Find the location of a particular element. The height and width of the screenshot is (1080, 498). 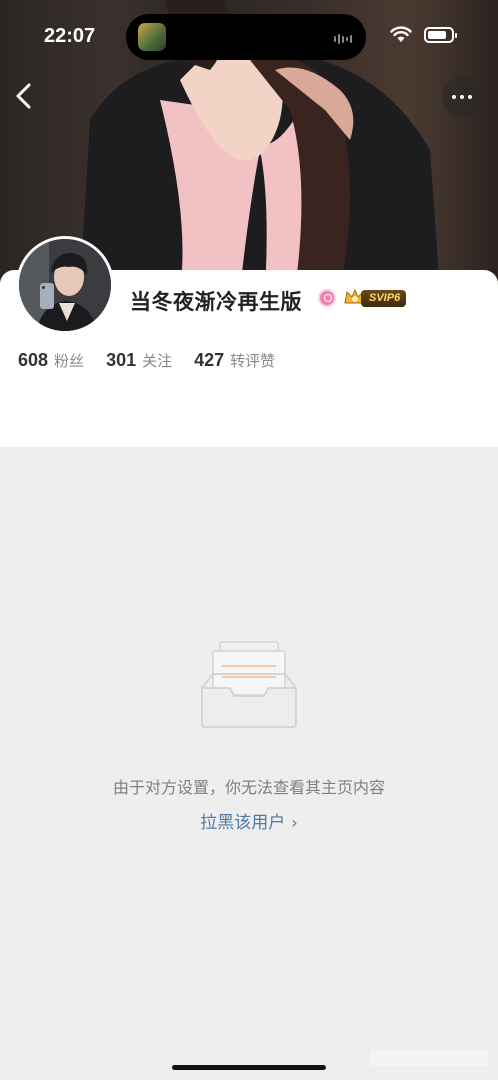

status-icons is located at coordinates (423, 34).